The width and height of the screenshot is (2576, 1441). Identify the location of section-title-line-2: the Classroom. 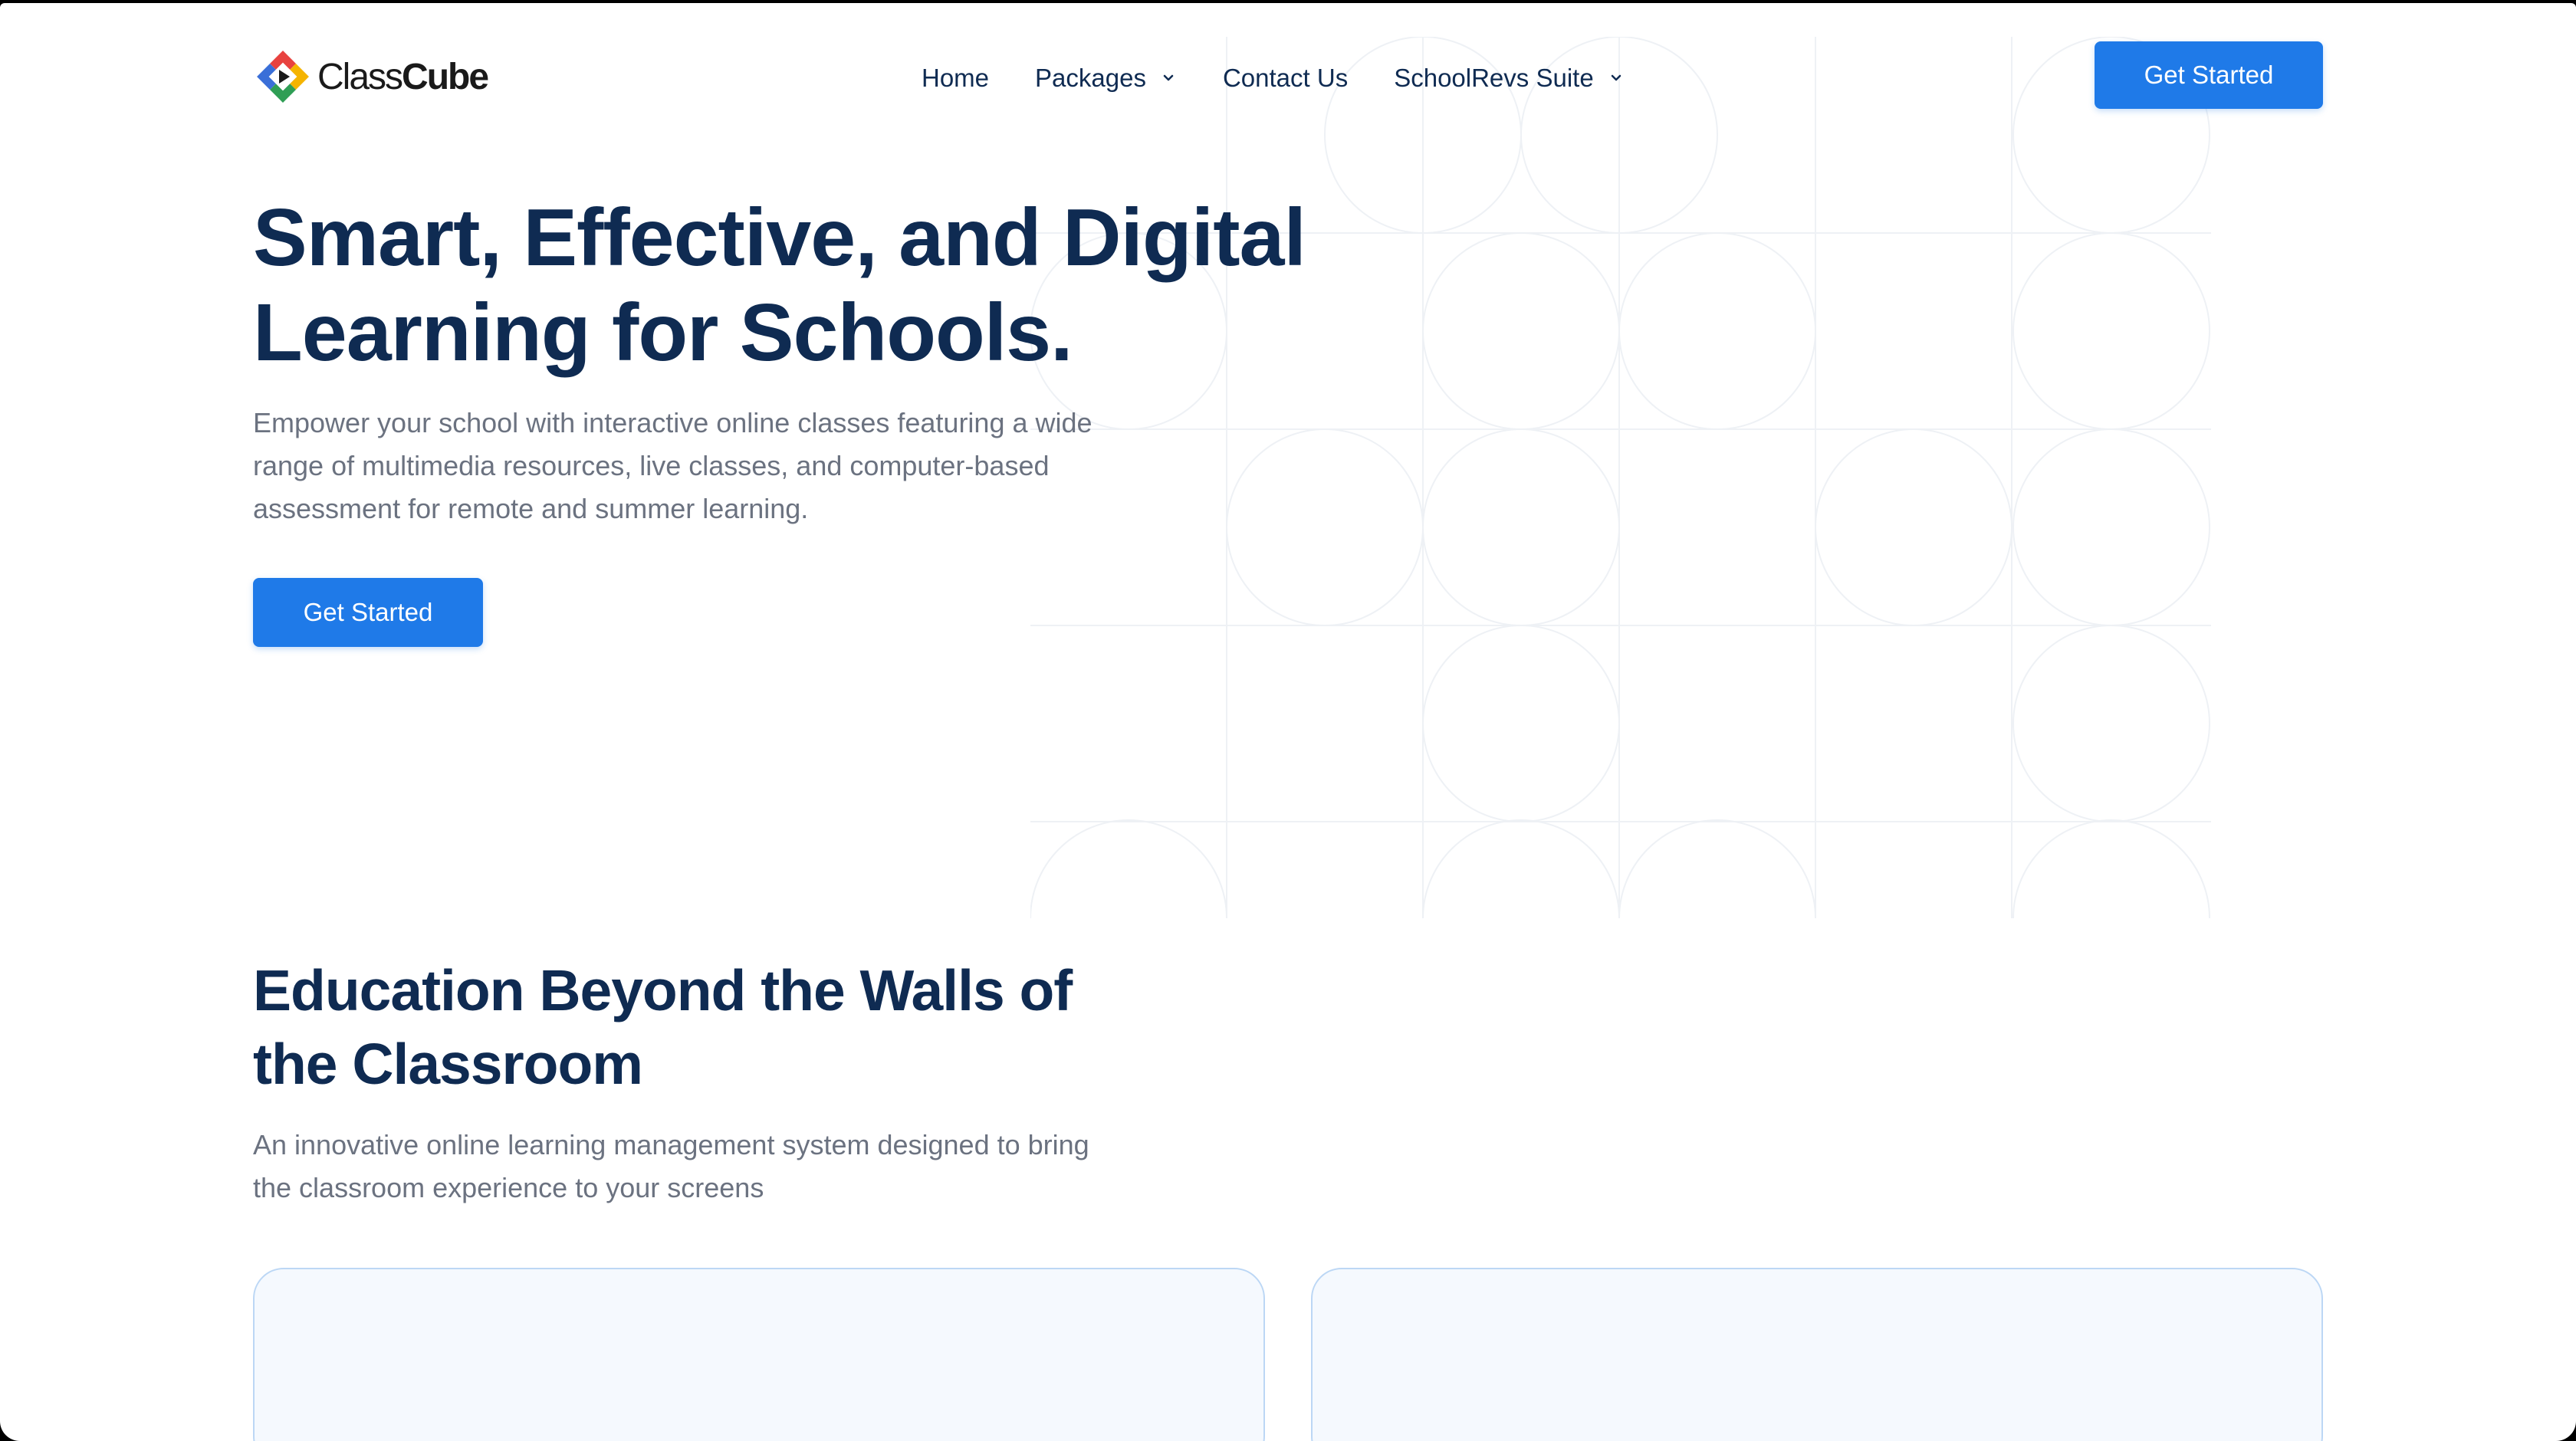
(448, 1064).